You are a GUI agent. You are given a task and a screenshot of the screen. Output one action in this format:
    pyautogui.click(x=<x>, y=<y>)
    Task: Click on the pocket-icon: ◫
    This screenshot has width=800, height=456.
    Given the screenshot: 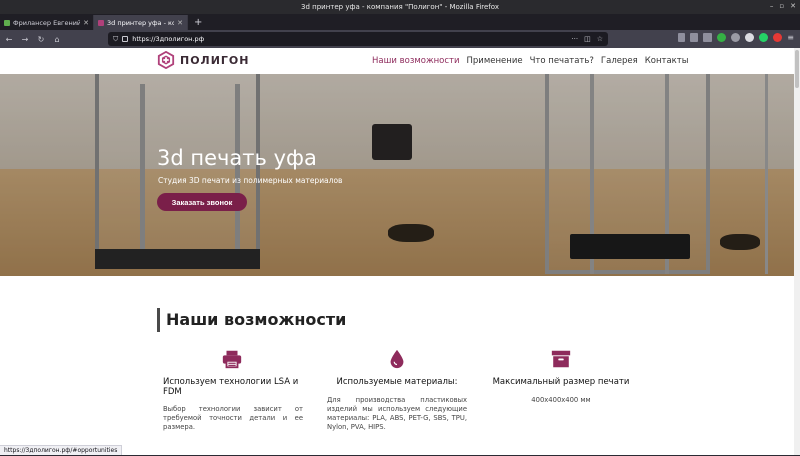 What is the action you would take?
    pyautogui.click(x=587, y=39)
    